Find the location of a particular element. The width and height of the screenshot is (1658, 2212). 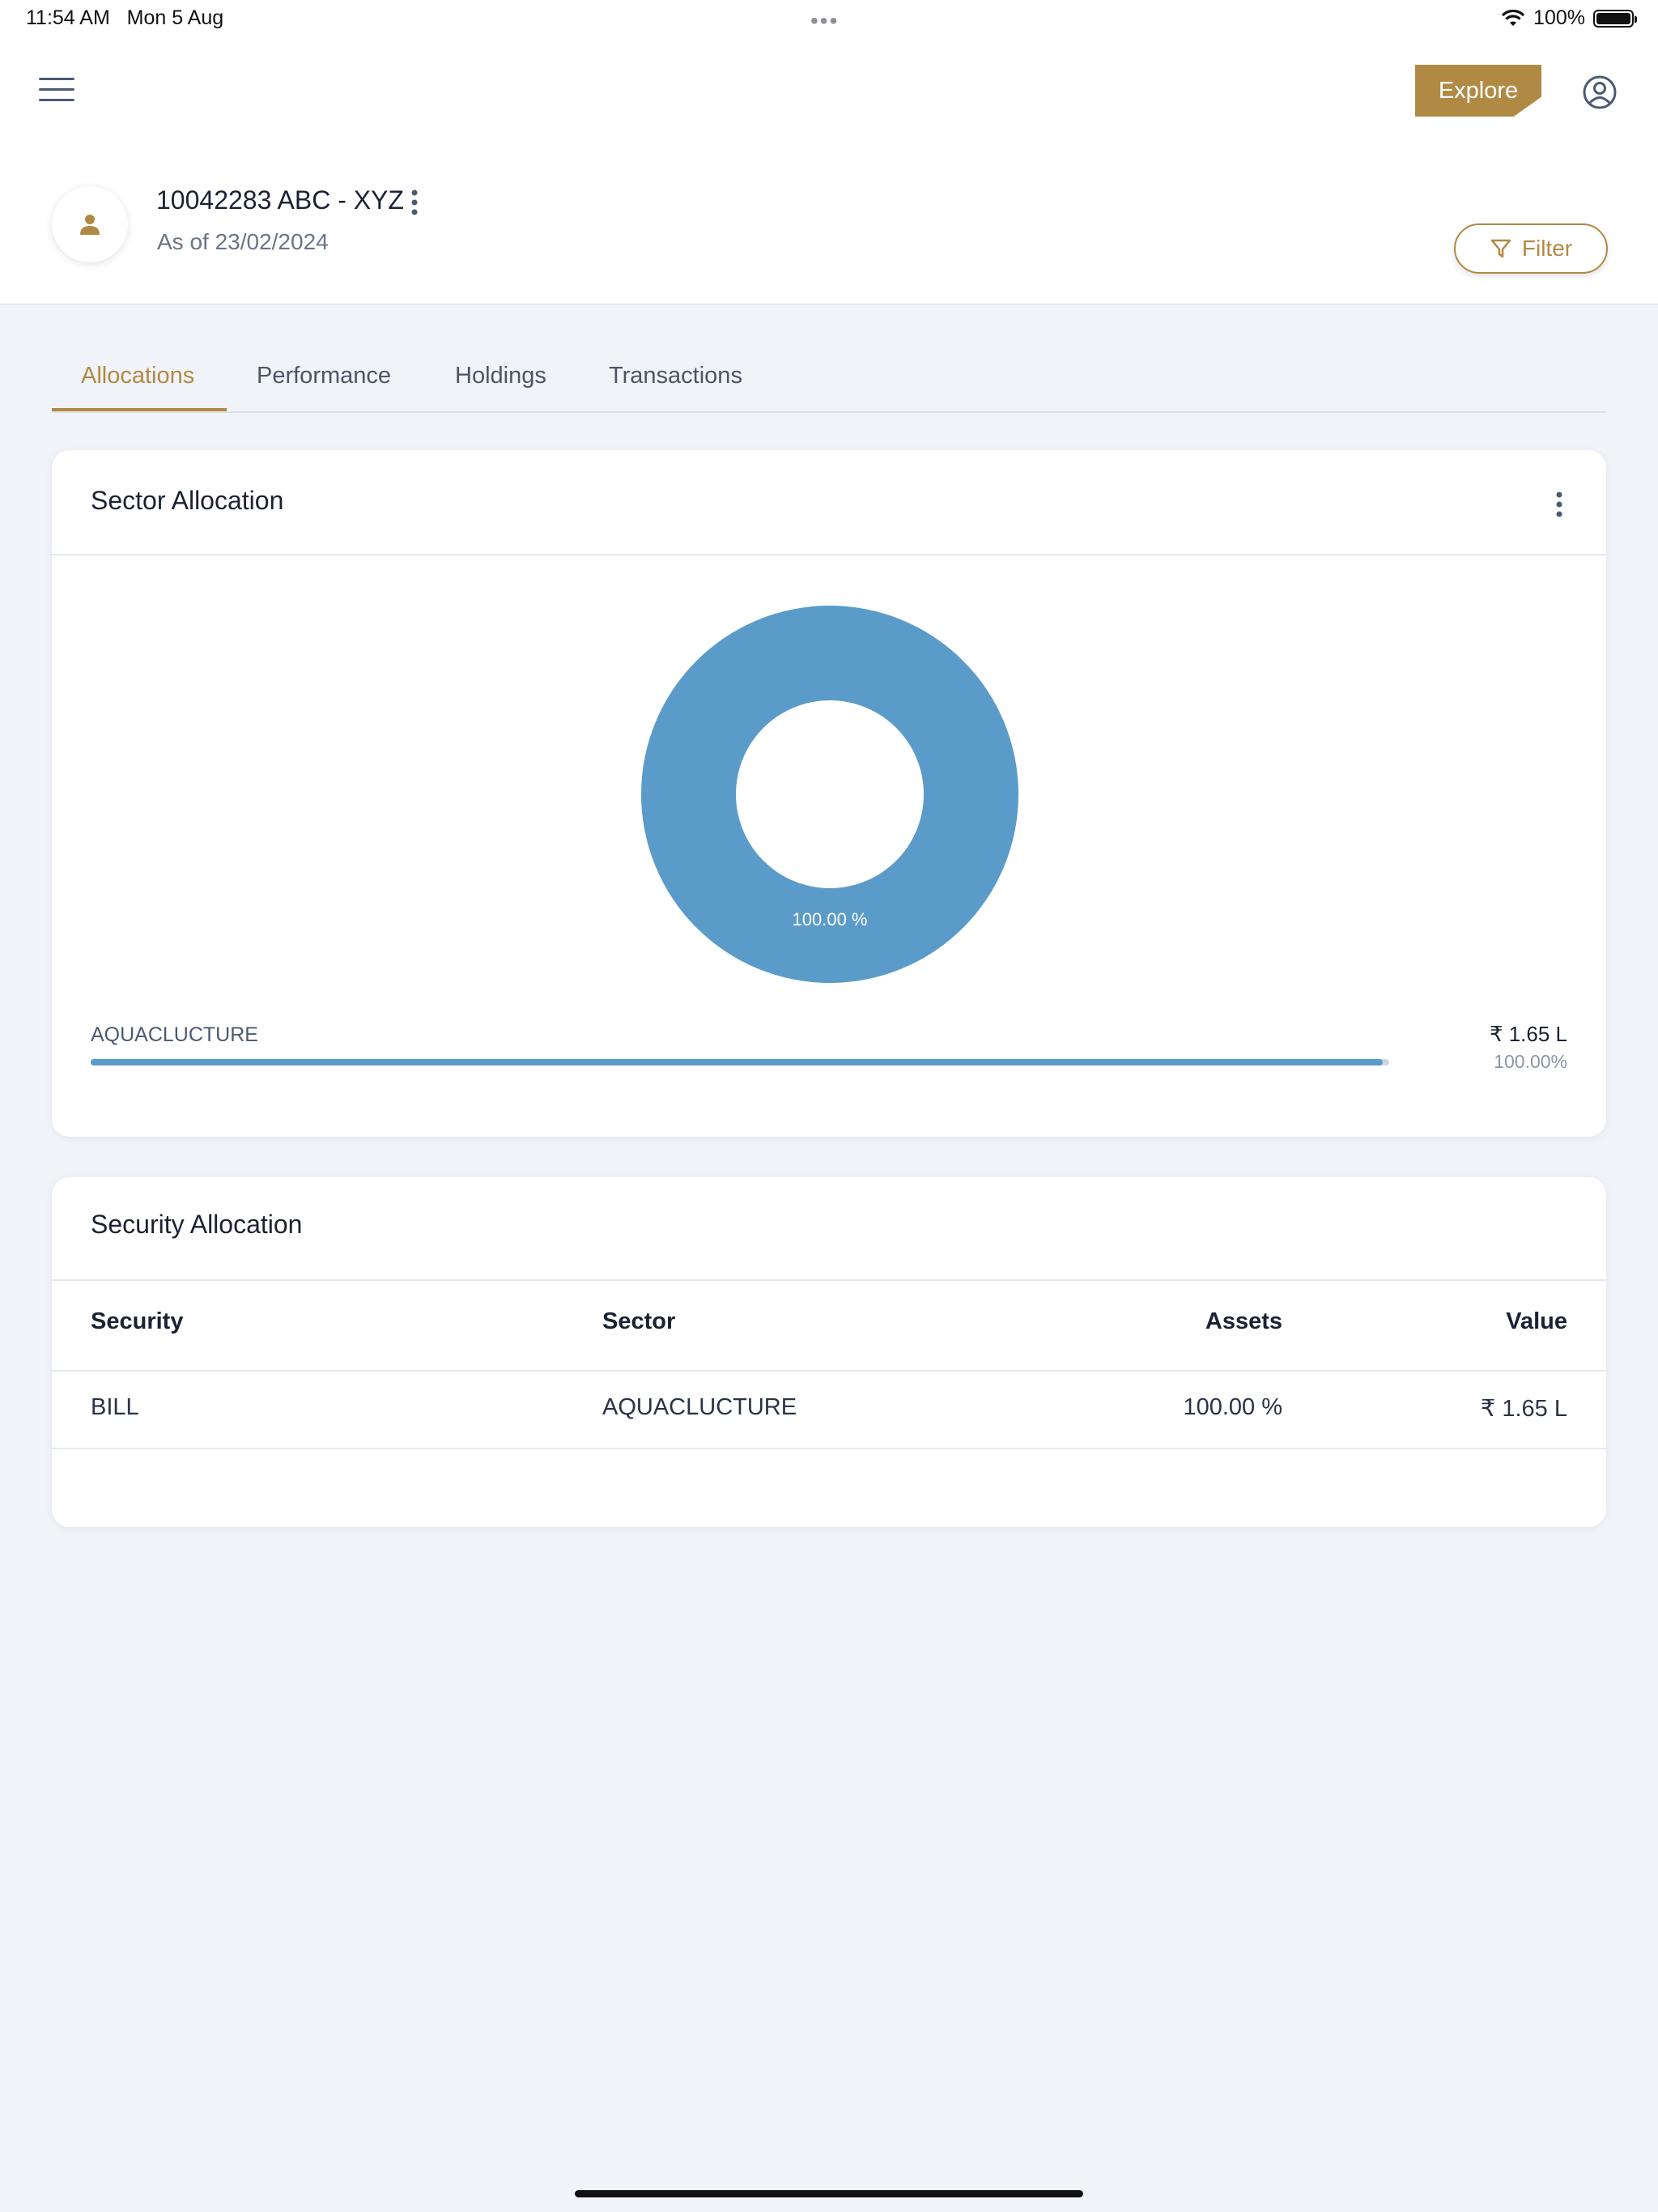

column-header-value: Value is located at coordinates (1536, 1322).